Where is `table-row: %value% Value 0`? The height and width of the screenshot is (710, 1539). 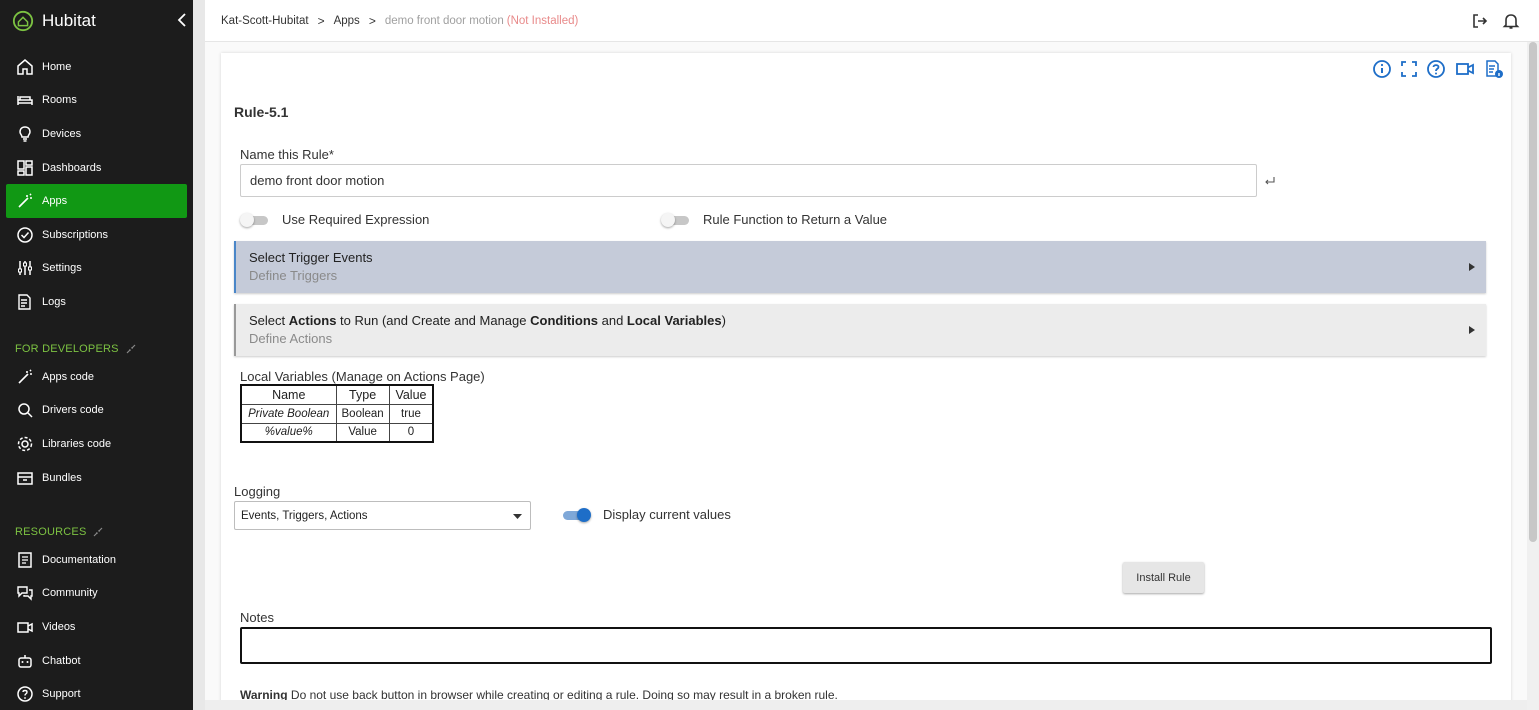
table-row: %value% Value 0 is located at coordinates (337, 432).